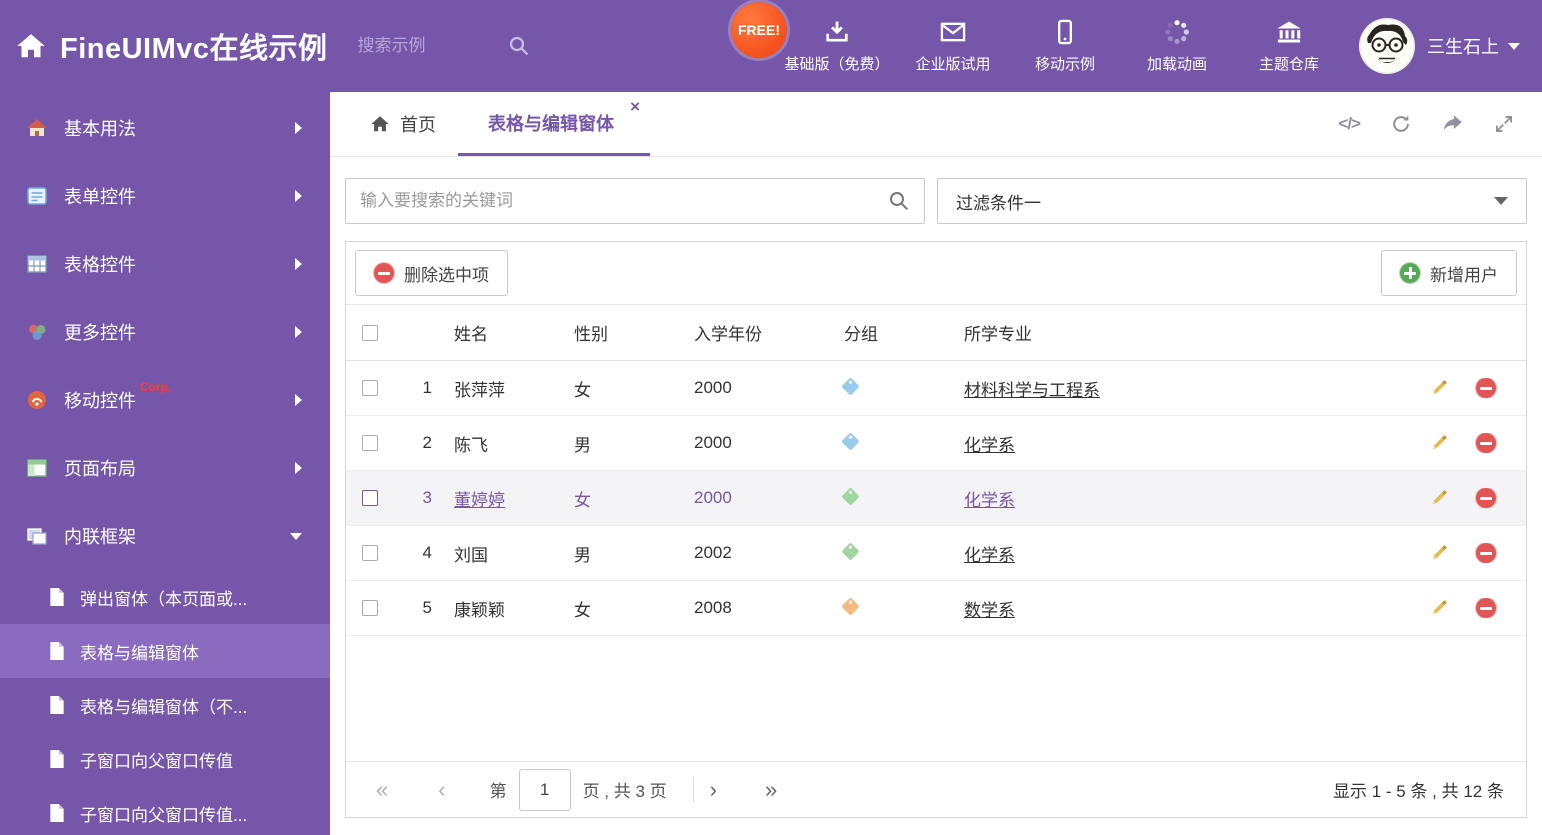  Describe the element at coordinates (936, 195) in the screenshot. I see `filter-row: 过滤条件一` at that location.